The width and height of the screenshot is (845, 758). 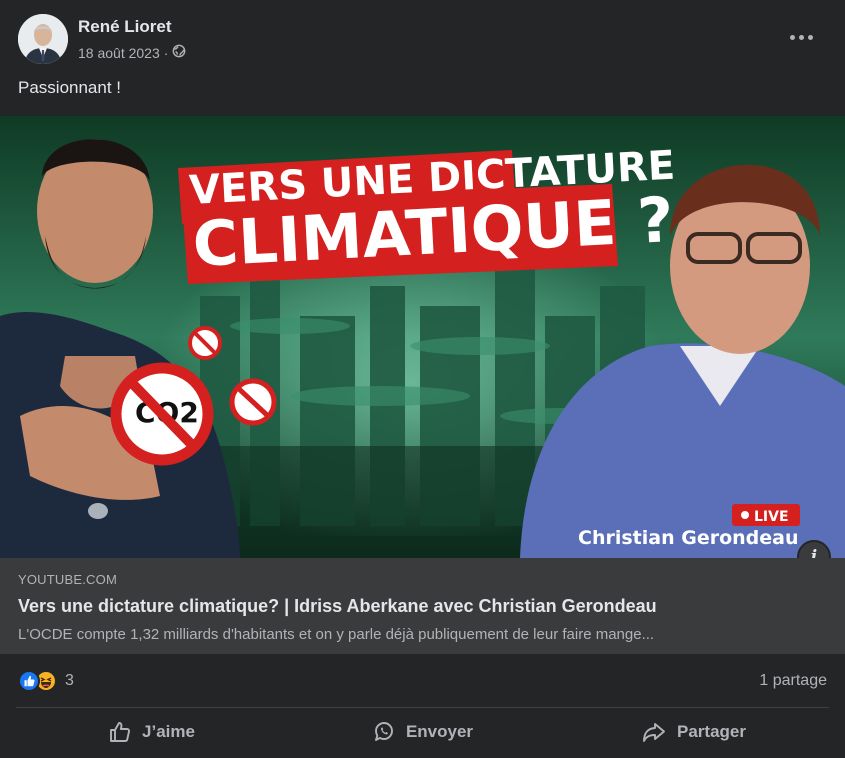 I want to click on action-bar: J’aime Envoyer Partager, so click(x=422, y=732).